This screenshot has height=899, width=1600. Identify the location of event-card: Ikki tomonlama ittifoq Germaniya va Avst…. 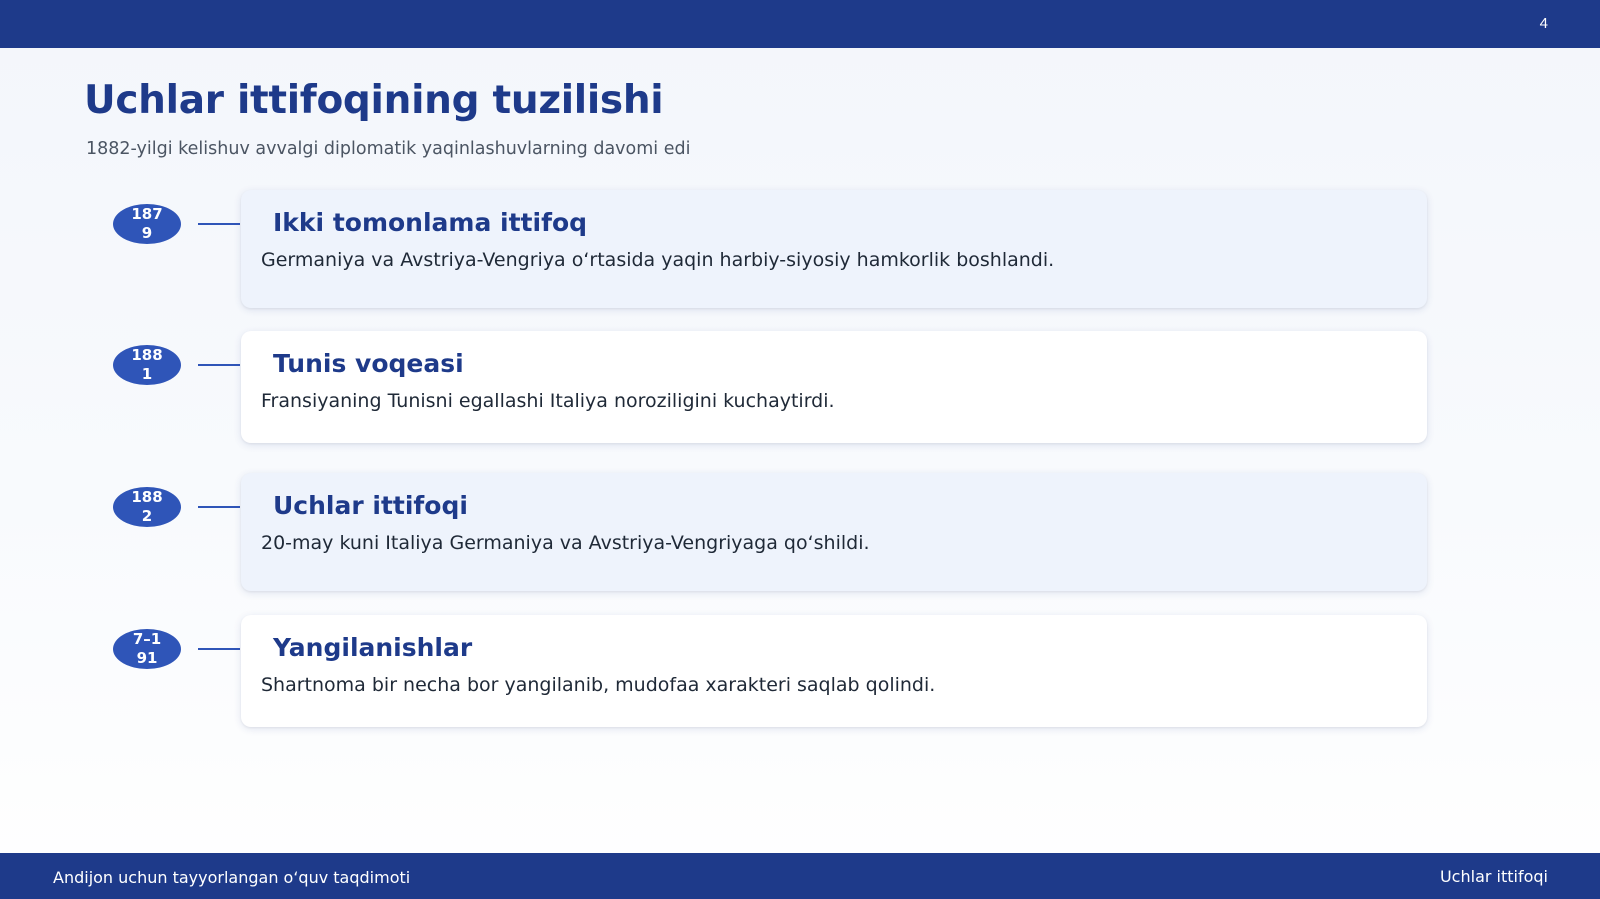
(834, 249).